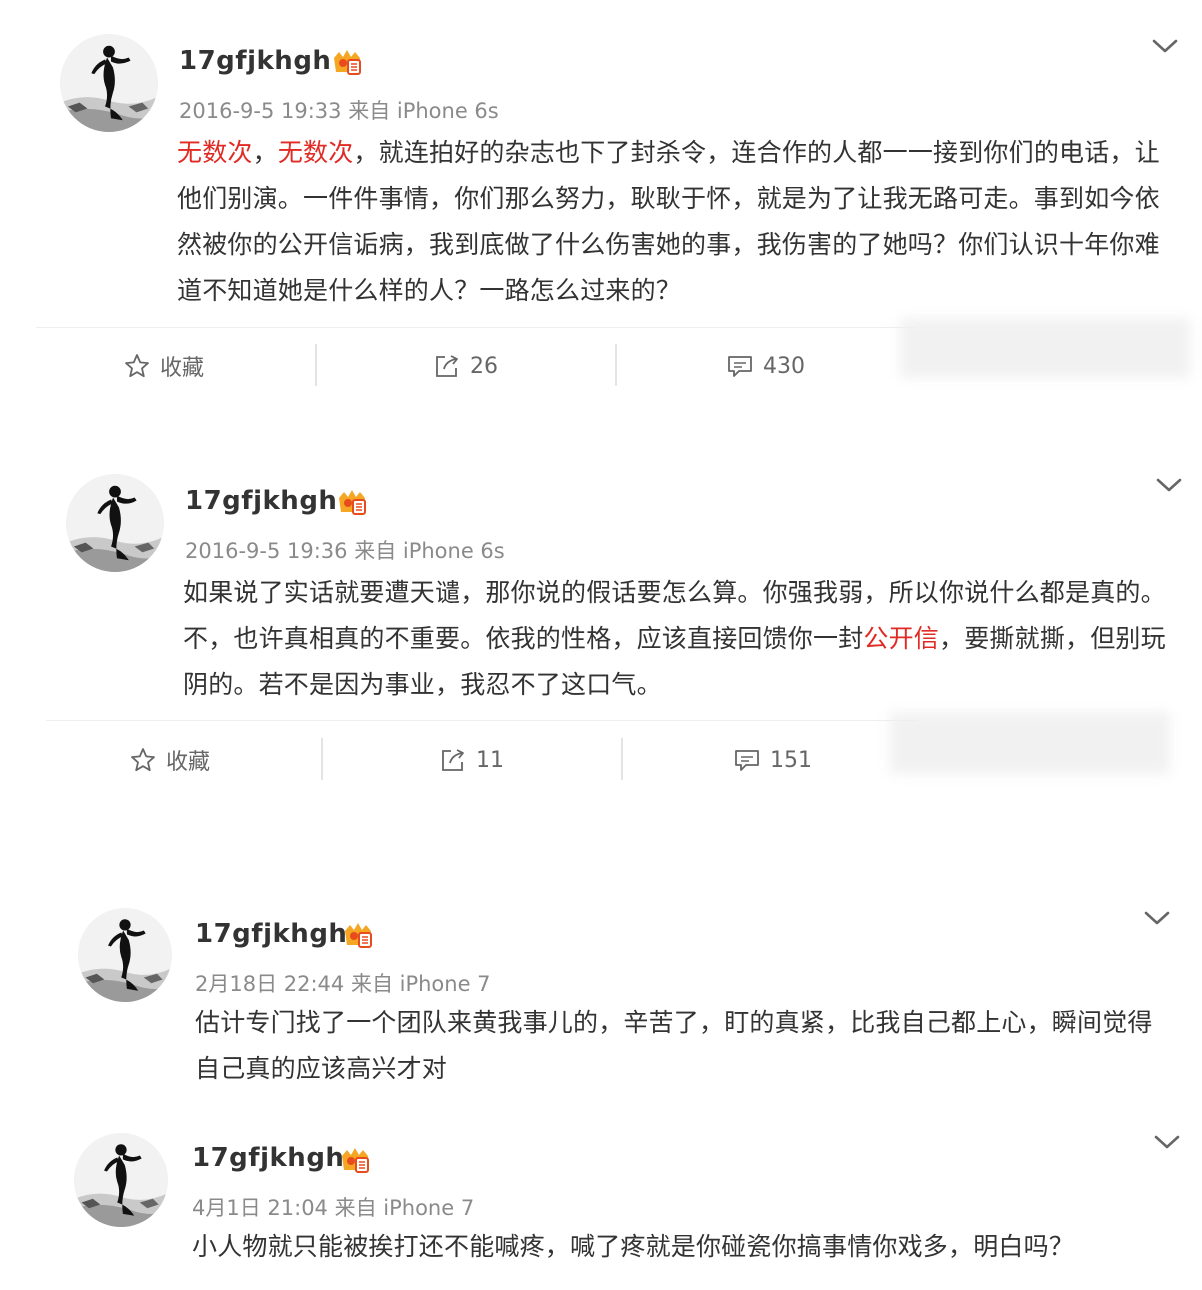 The width and height of the screenshot is (1202, 1290). I want to click on avatar, so click(121, 1180).